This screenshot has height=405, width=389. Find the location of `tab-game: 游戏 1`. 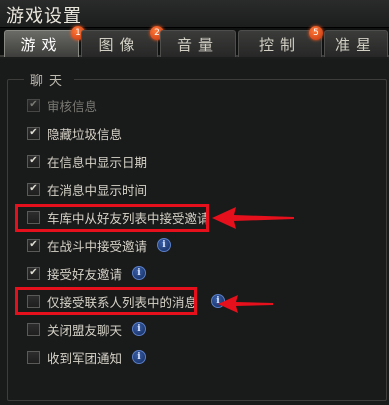

tab-game: 游戏 1 is located at coordinates (44, 41).